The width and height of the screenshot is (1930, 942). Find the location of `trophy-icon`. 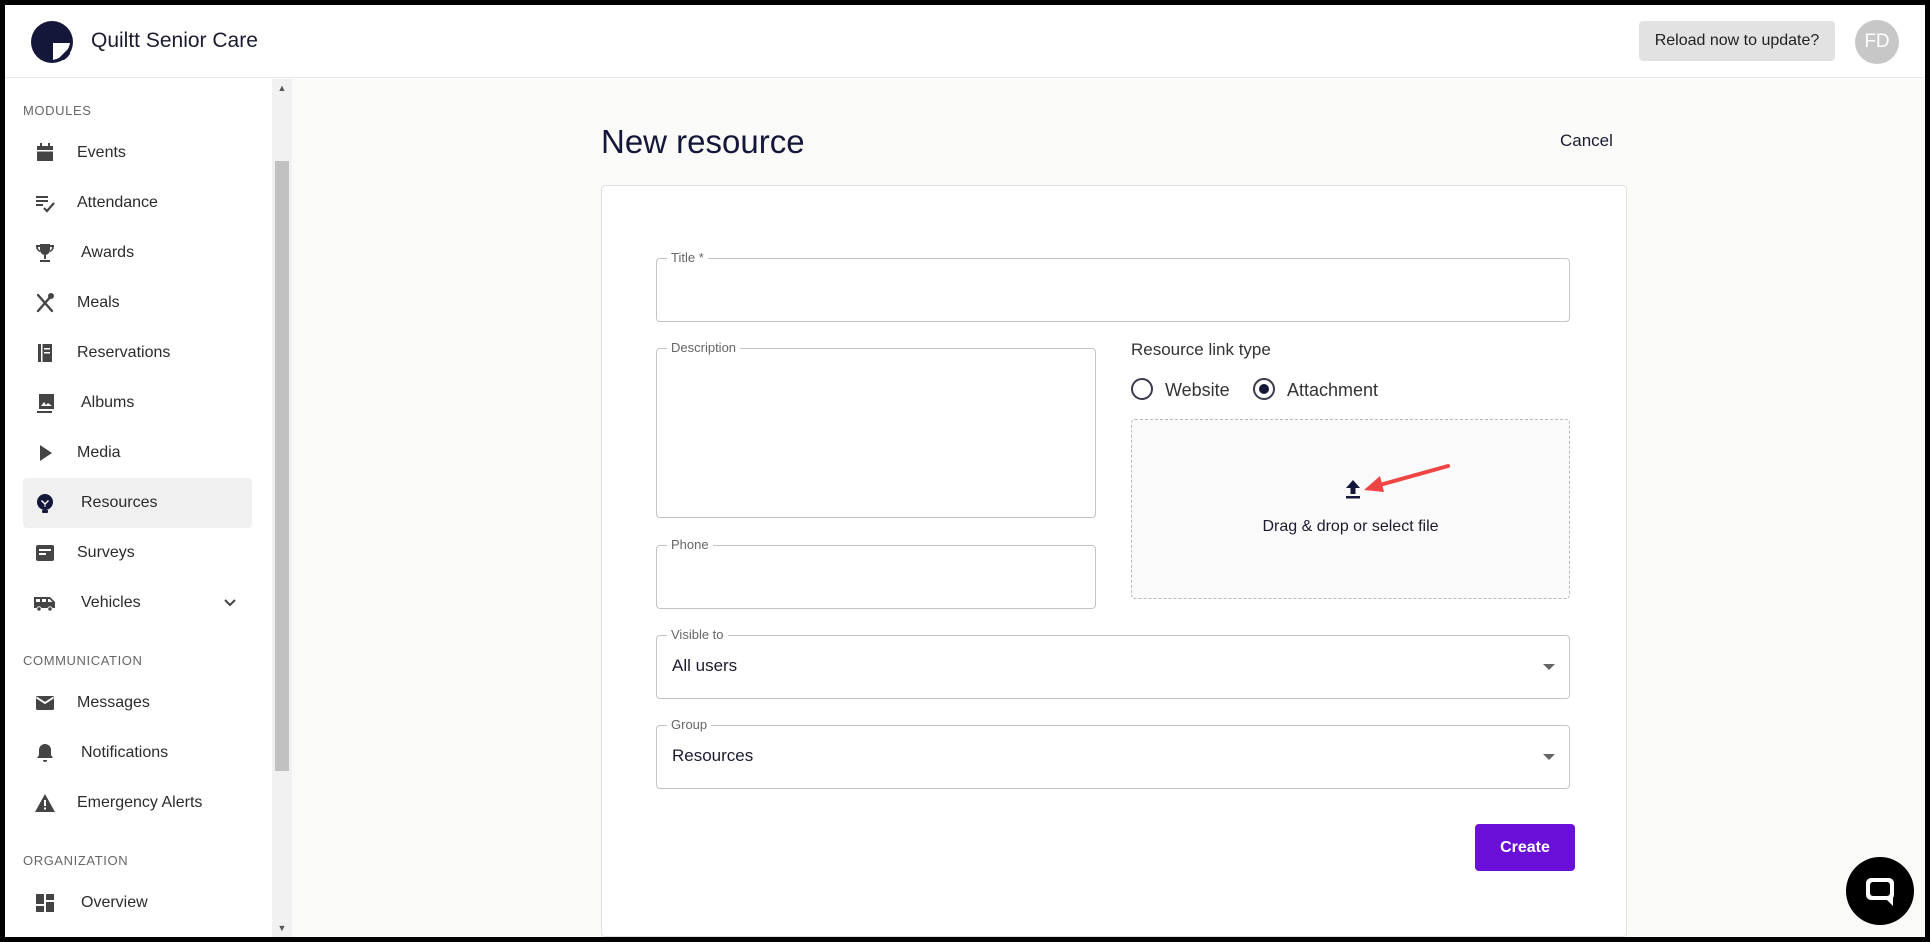

trophy-icon is located at coordinates (45, 253).